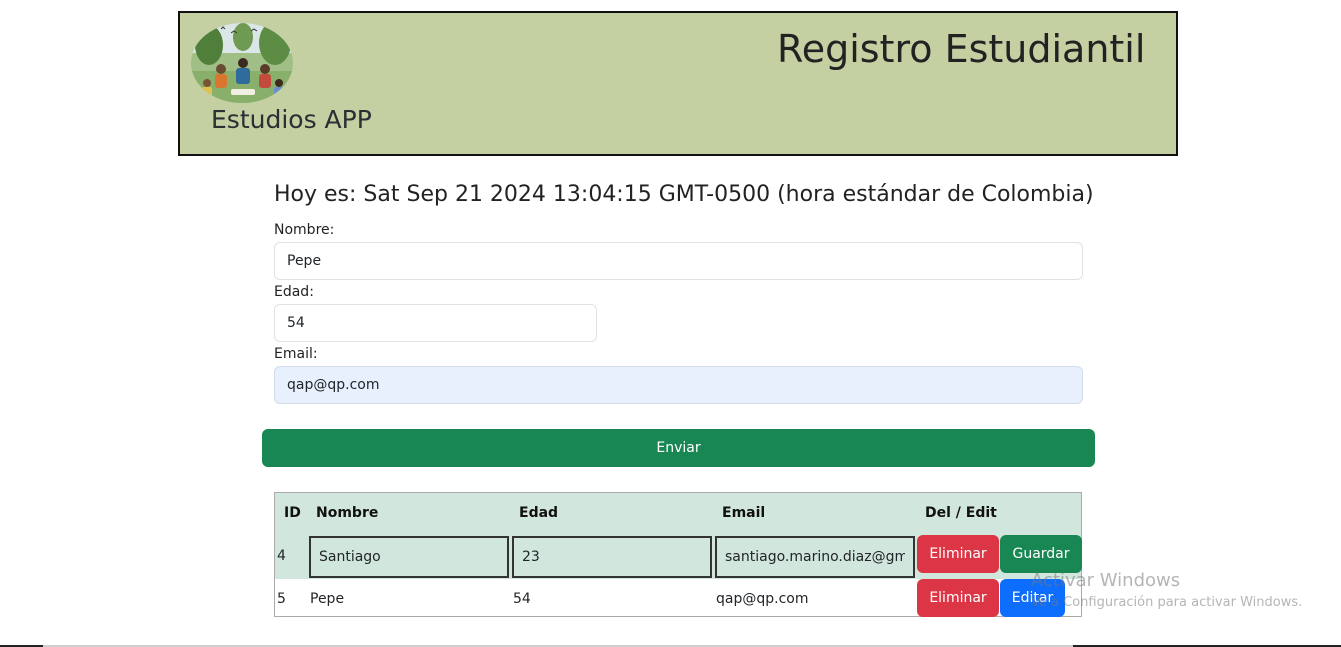  I want to click on edad-label: Edad:, so click(294, 292).